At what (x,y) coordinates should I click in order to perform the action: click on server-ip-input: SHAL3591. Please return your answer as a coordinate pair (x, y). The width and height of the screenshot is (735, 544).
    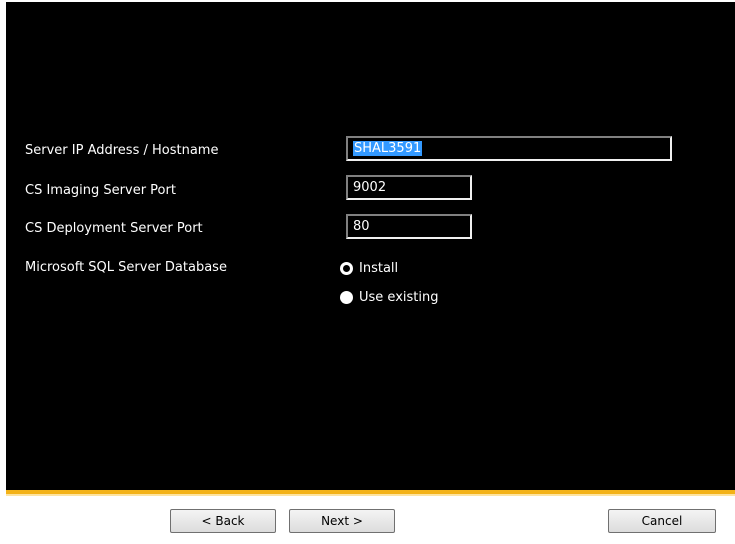
    Looking at the image, I should click on (509, 148).